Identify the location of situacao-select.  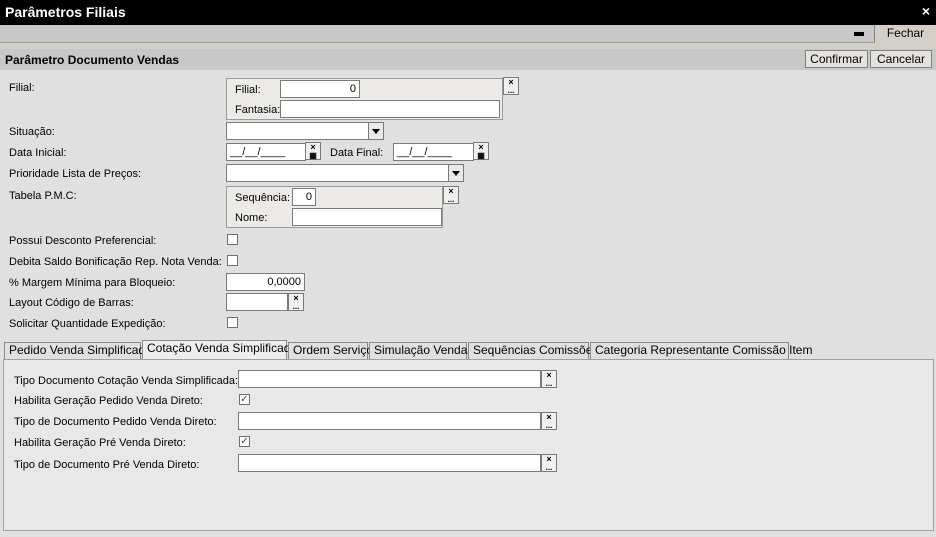
(297, 131).